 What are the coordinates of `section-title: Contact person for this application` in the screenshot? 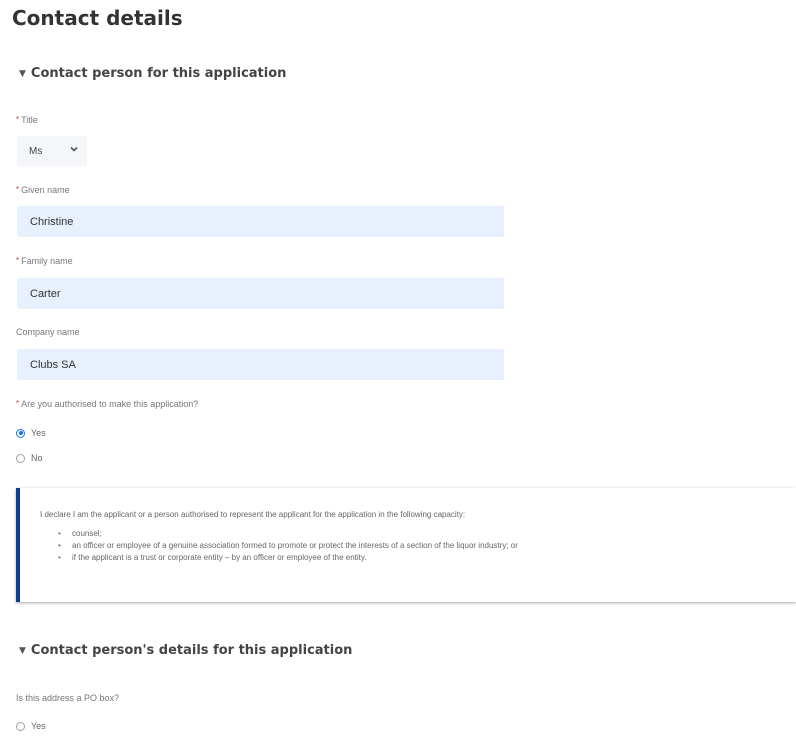 It's located at (158, 73).